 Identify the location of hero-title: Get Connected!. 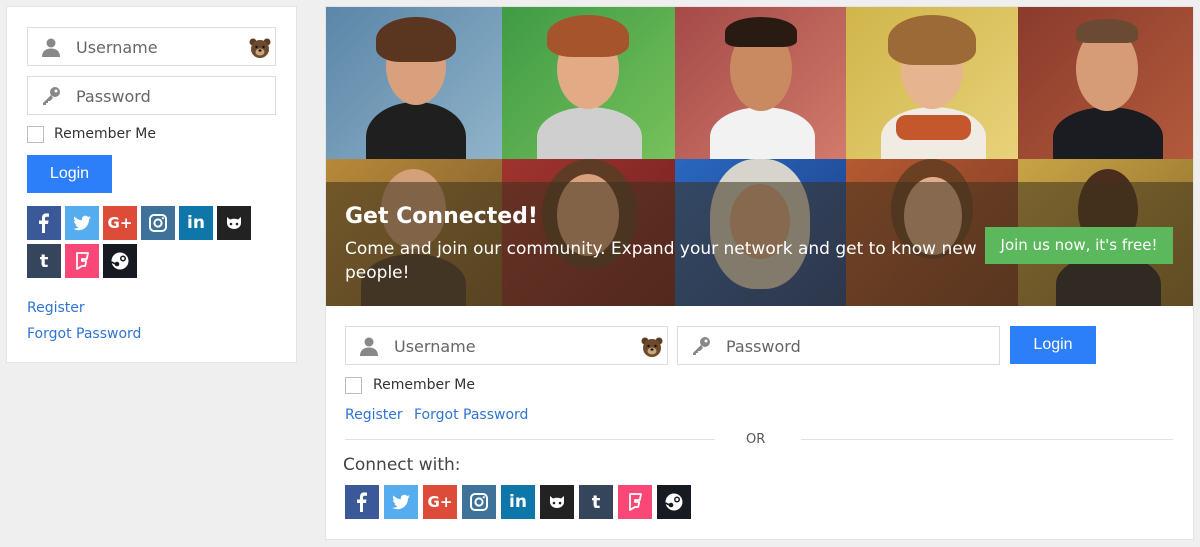
(441, 216).